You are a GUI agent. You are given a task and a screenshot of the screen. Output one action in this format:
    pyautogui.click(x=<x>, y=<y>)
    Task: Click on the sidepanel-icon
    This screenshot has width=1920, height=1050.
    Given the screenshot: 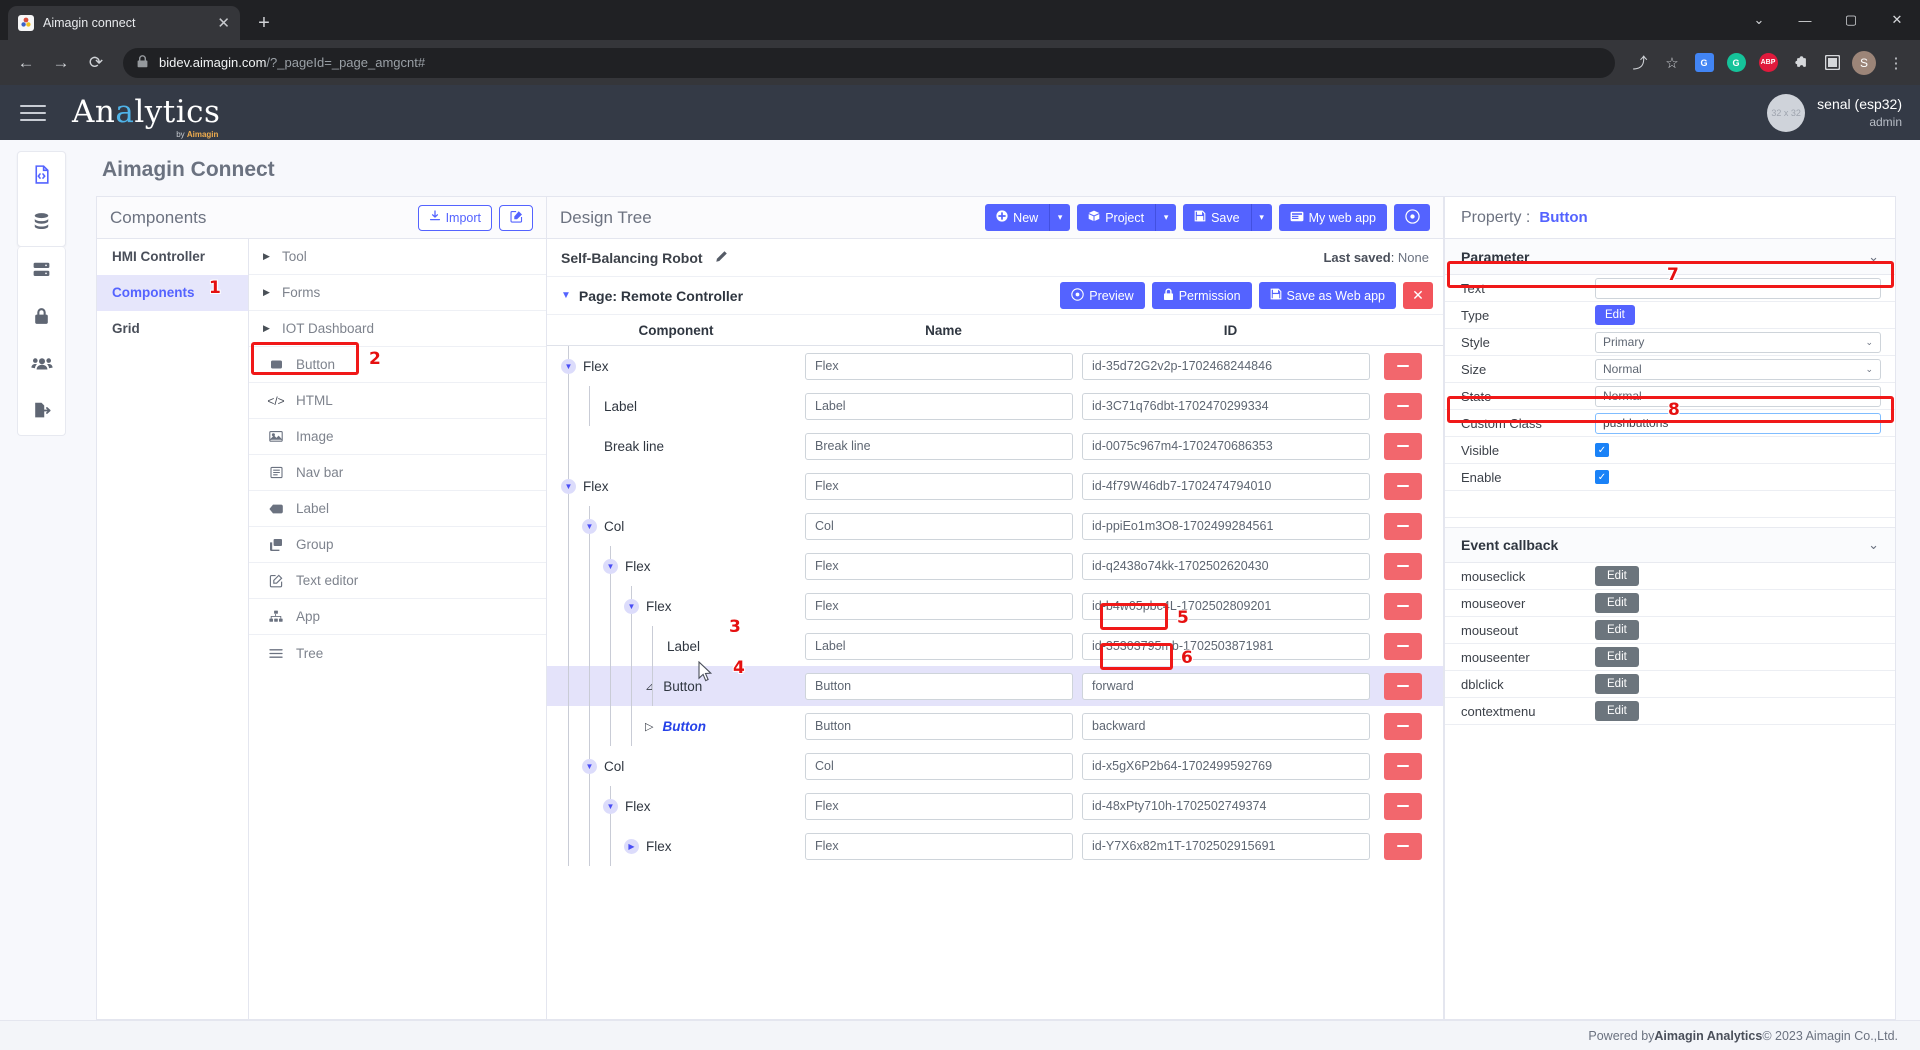 What is the action you would take?
    pyautogui.click(x=1832, y=63)
    